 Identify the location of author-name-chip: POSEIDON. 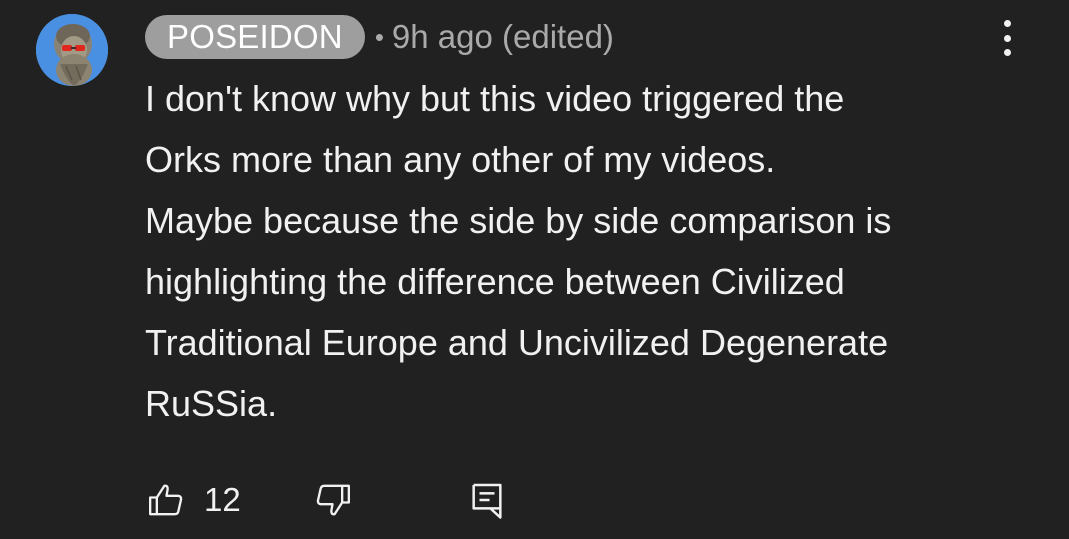
(255, 37).